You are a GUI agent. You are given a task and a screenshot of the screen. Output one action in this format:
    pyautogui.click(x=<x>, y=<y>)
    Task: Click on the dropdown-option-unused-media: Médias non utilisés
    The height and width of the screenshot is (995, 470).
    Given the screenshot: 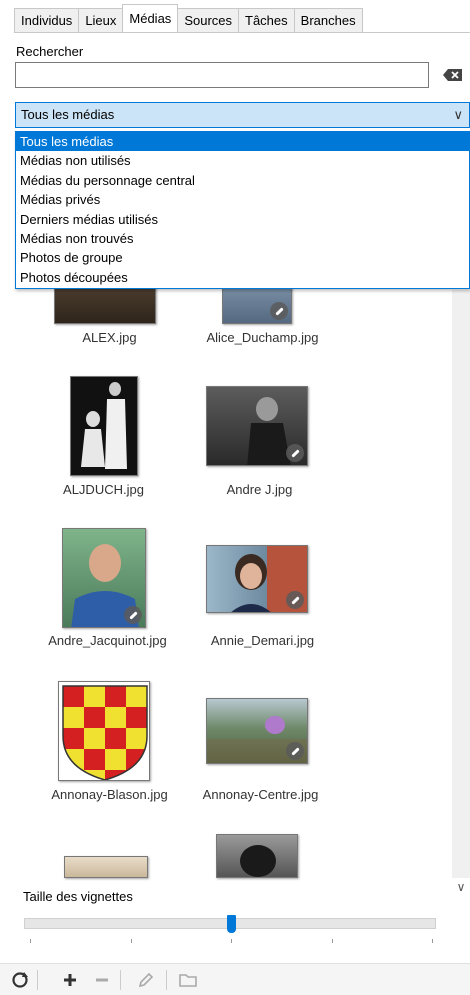 What is the action you would take?
    pyautogui.click(x=242, y=160)
    